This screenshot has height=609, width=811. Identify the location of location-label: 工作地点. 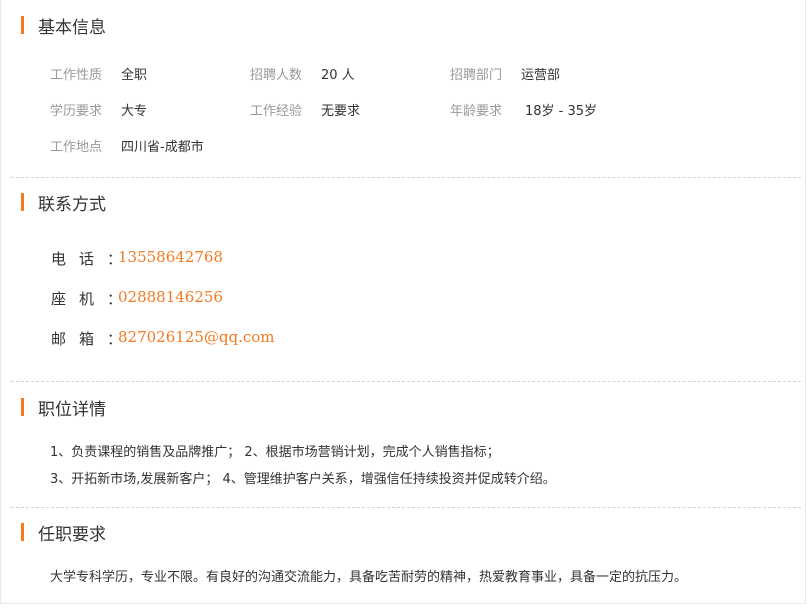
(76, 147).